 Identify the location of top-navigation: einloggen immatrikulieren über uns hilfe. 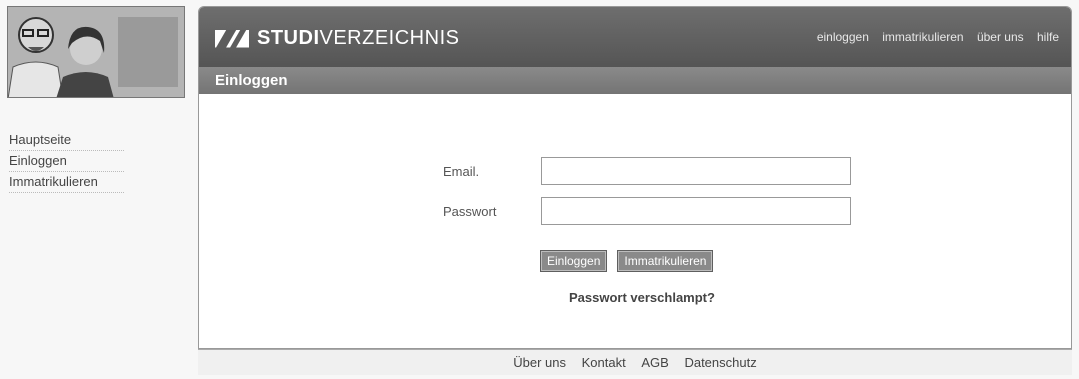
(933, 37).